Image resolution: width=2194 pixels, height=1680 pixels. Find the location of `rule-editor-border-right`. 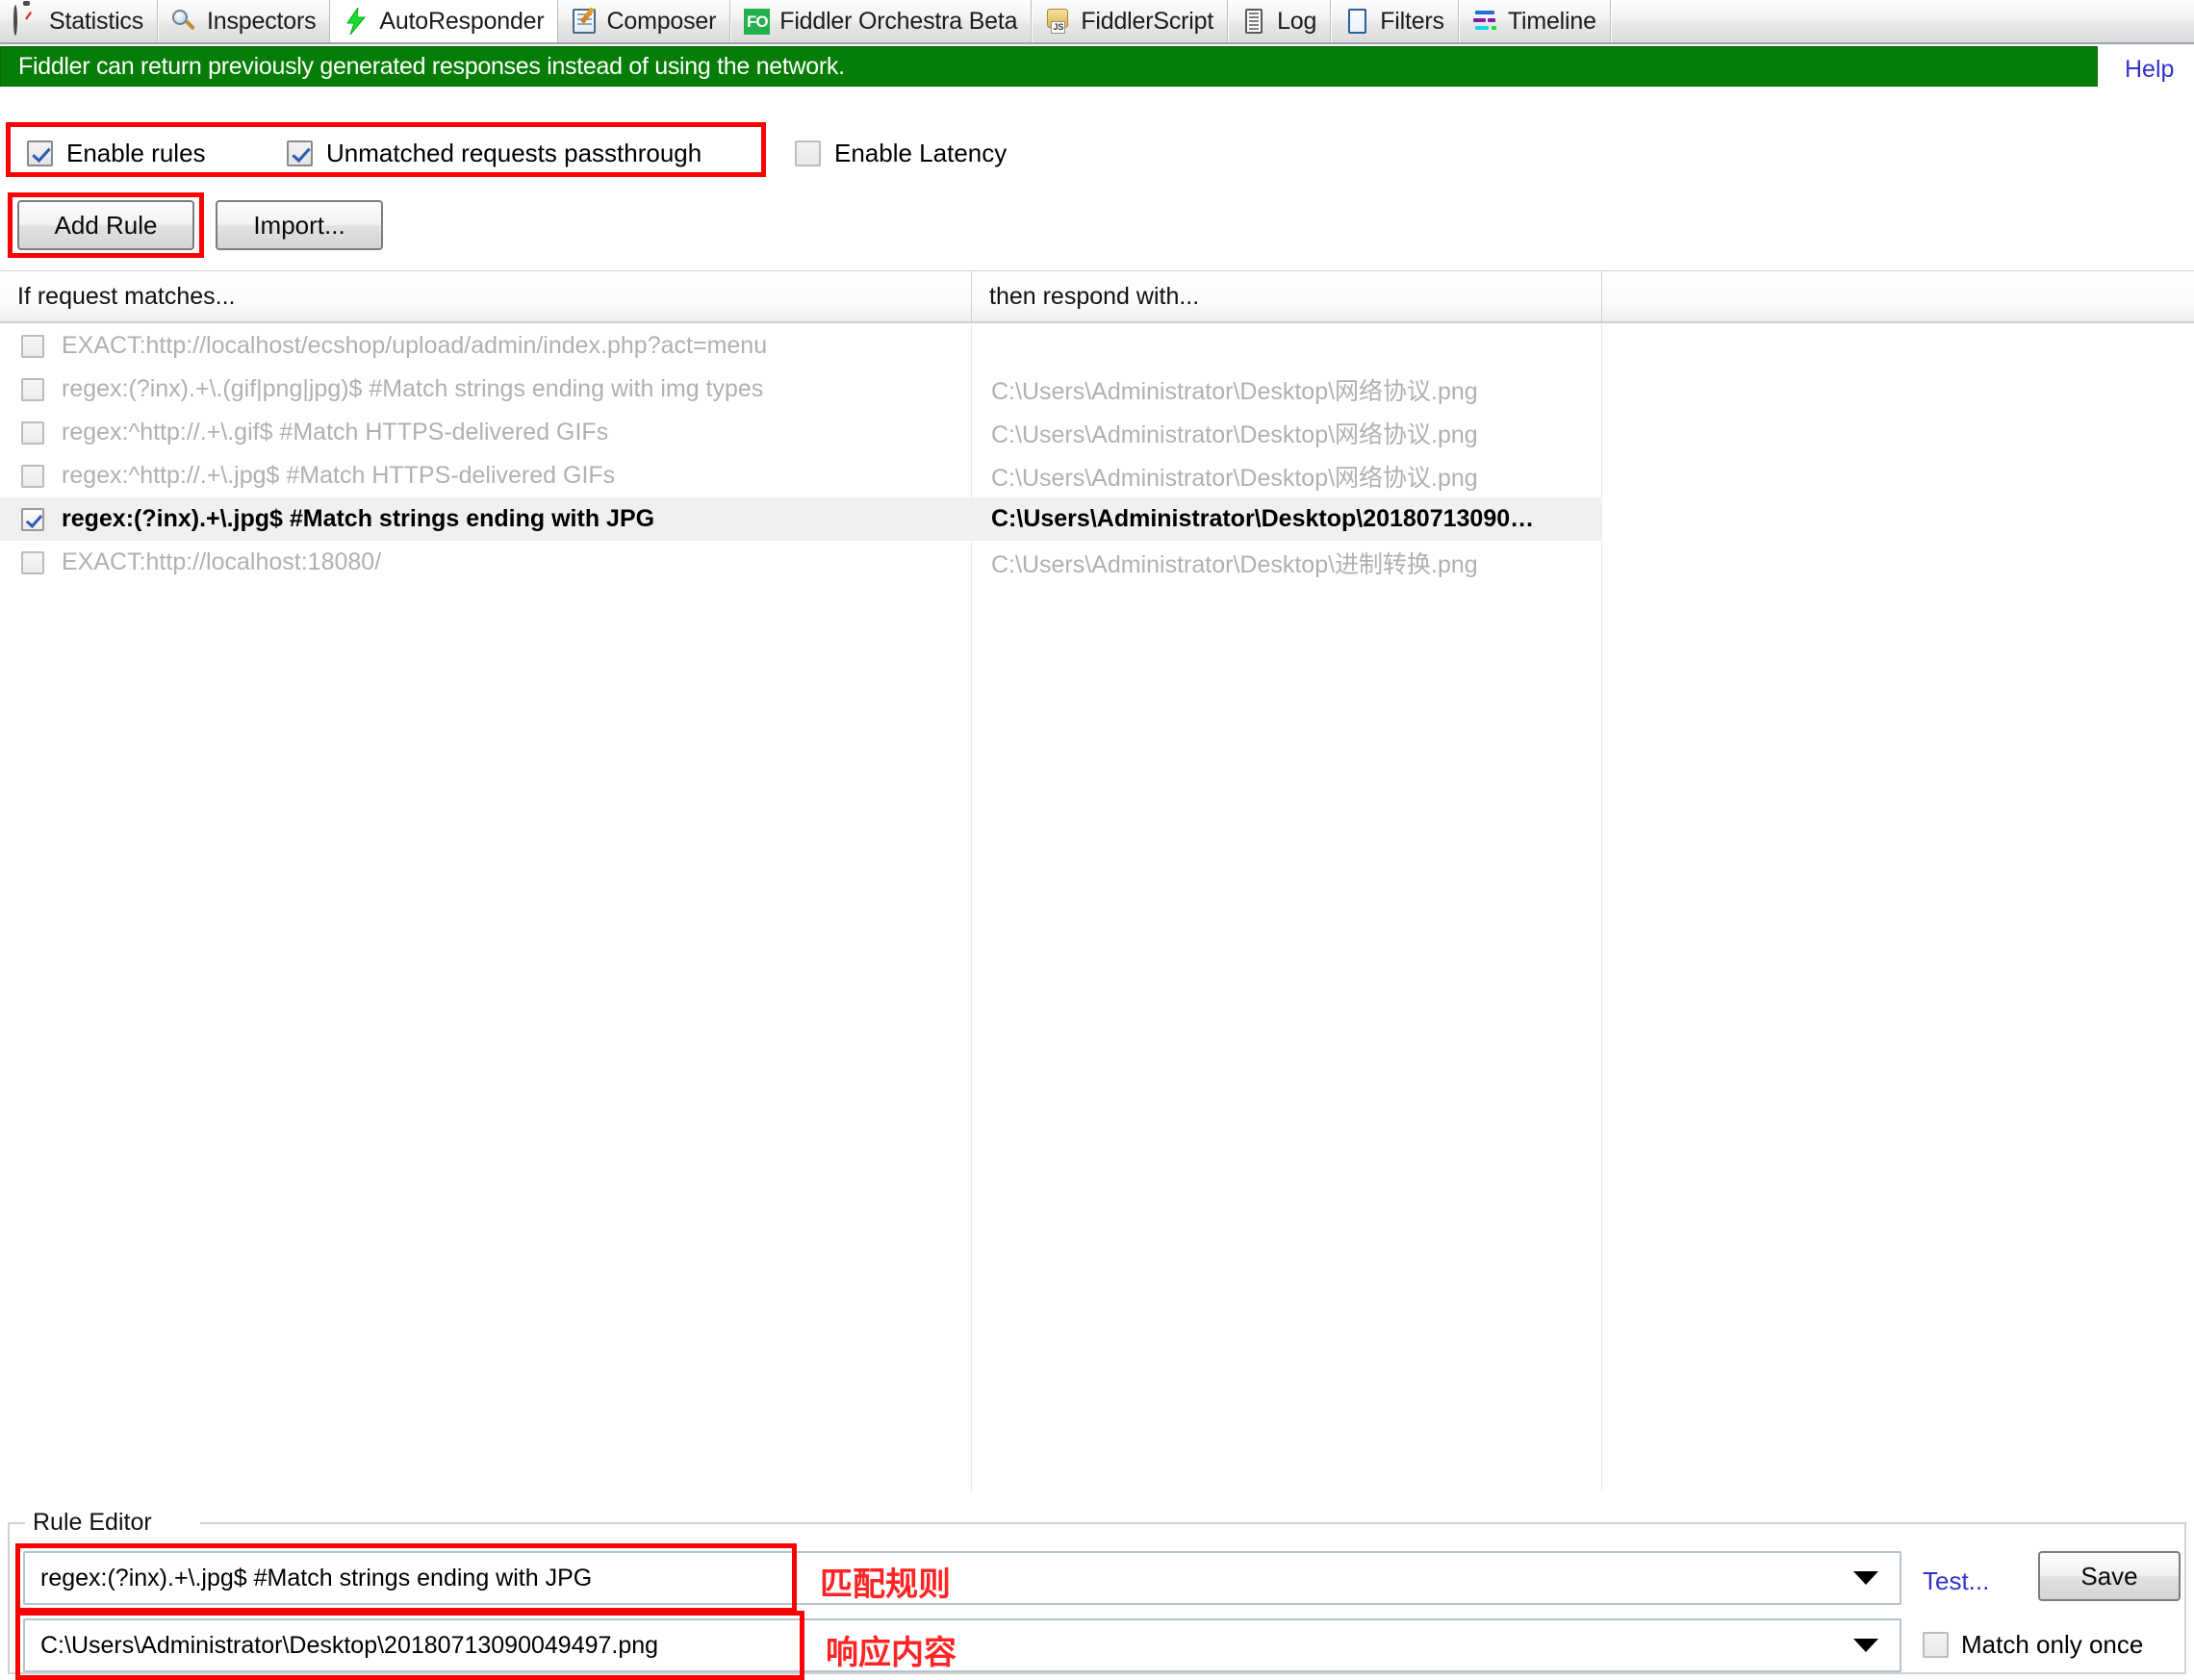

rule-editor-border-right is located at coordinates (1193, 1523).